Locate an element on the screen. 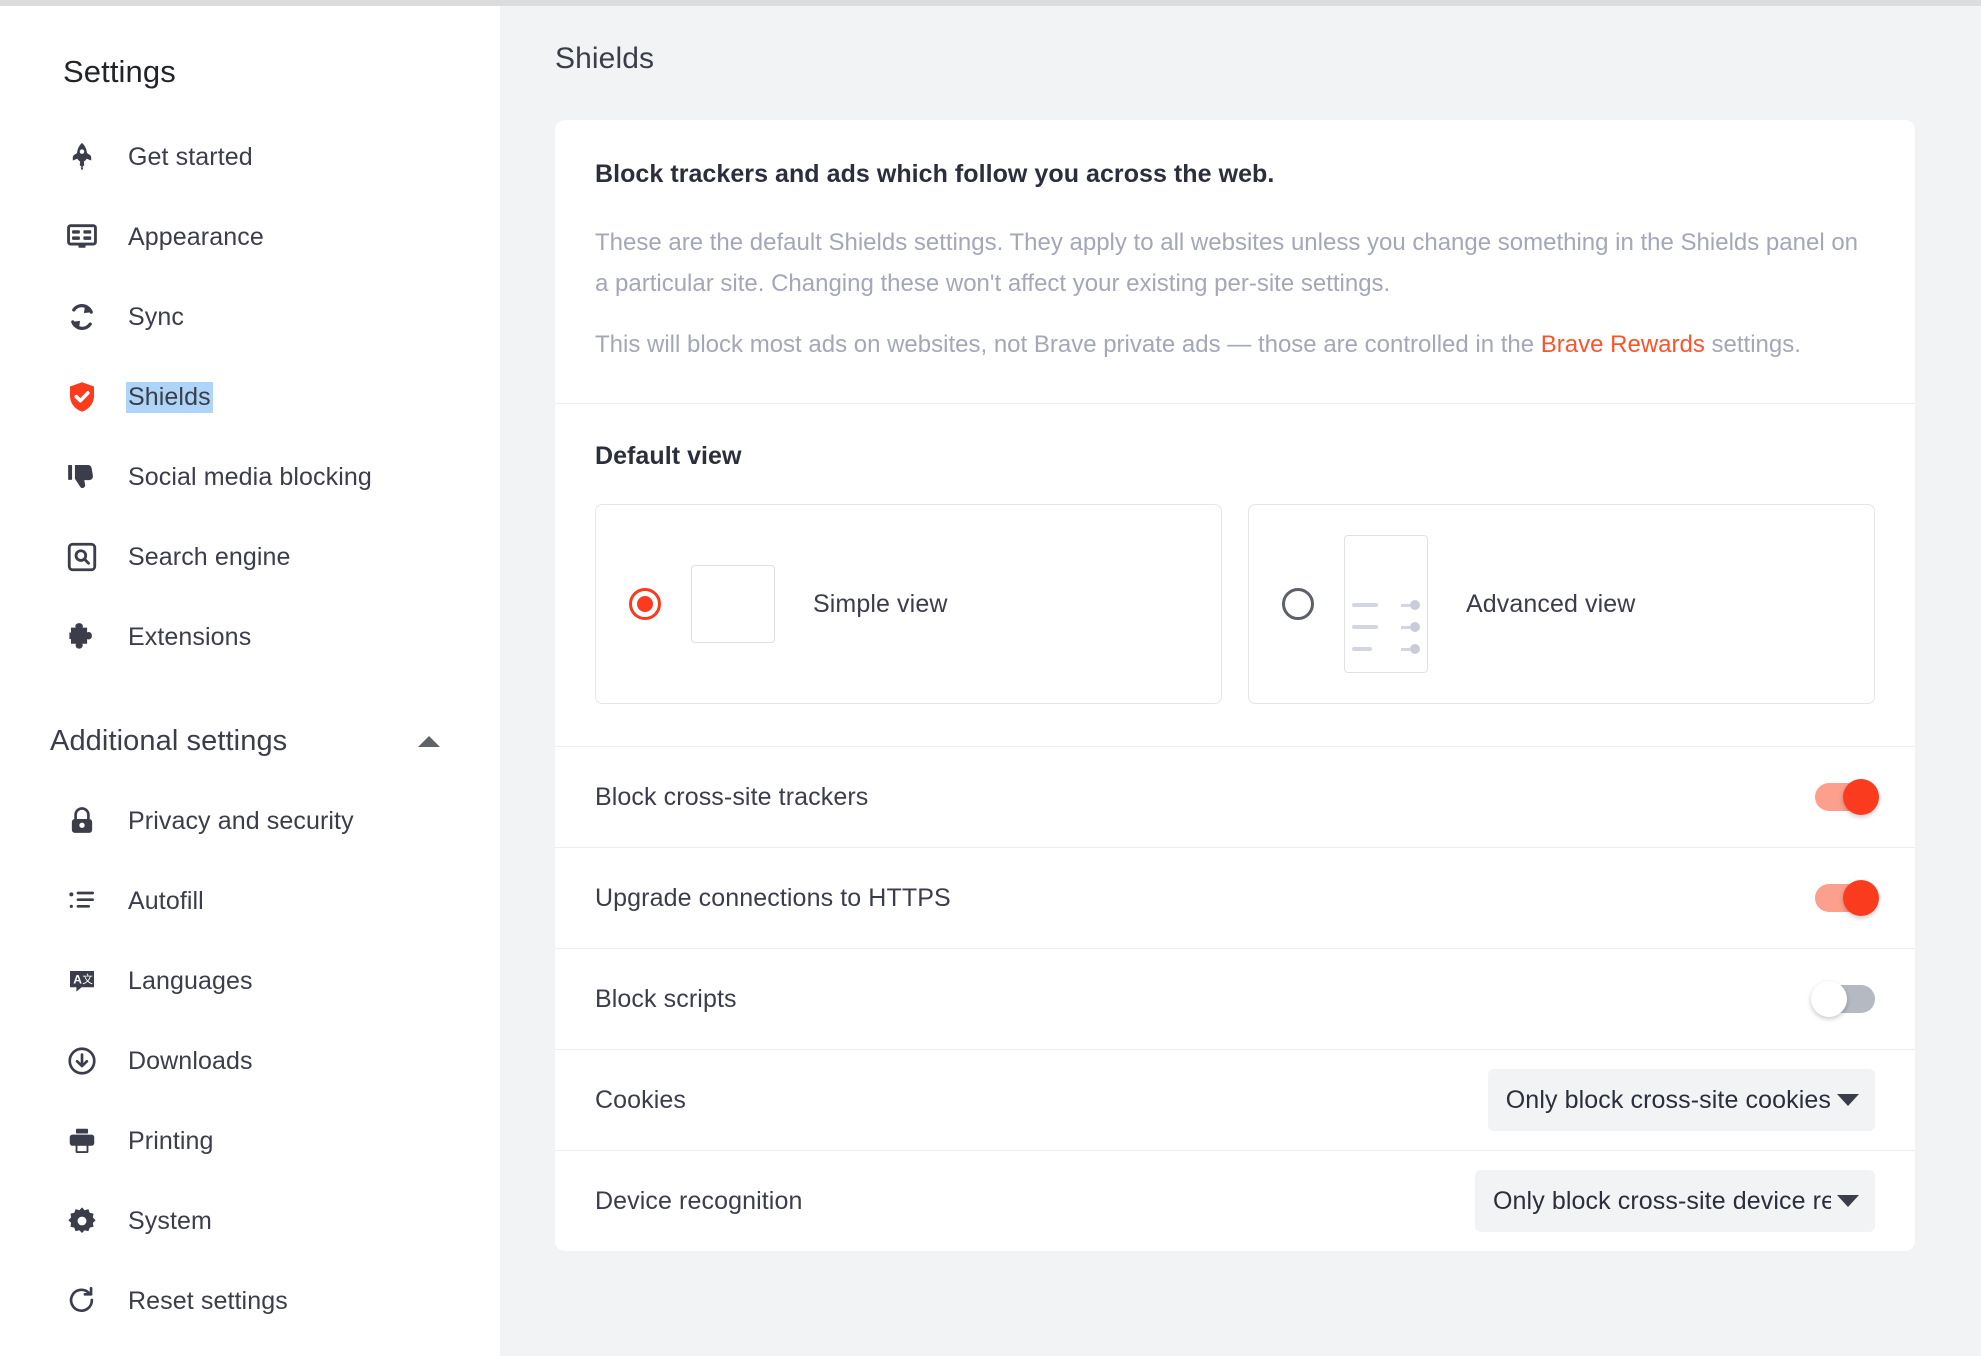 This screenshot has width=1981, height=1356. sidebar-item-label: Get started is located at coordinates (190, 156).